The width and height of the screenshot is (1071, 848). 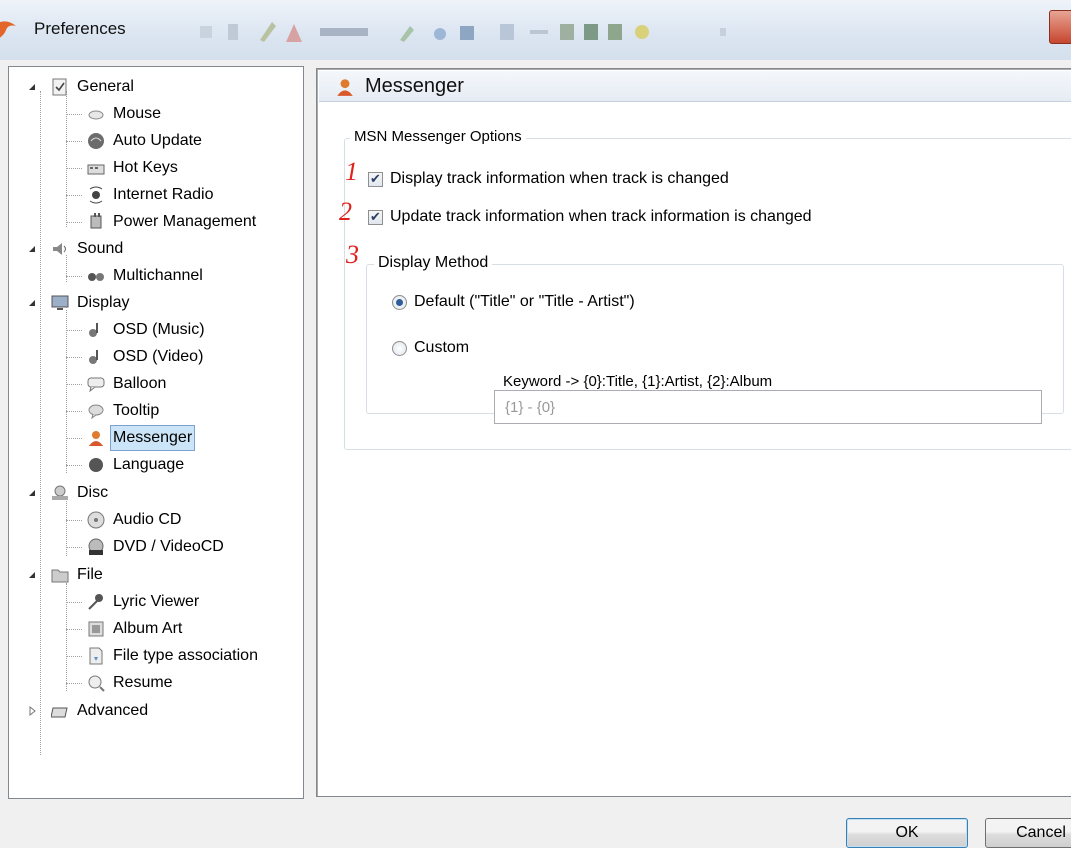 What do you see at coordinates (149, 464) in the screenshot?
I see `tree-item-label: Language` at bounding box center [149, 464].